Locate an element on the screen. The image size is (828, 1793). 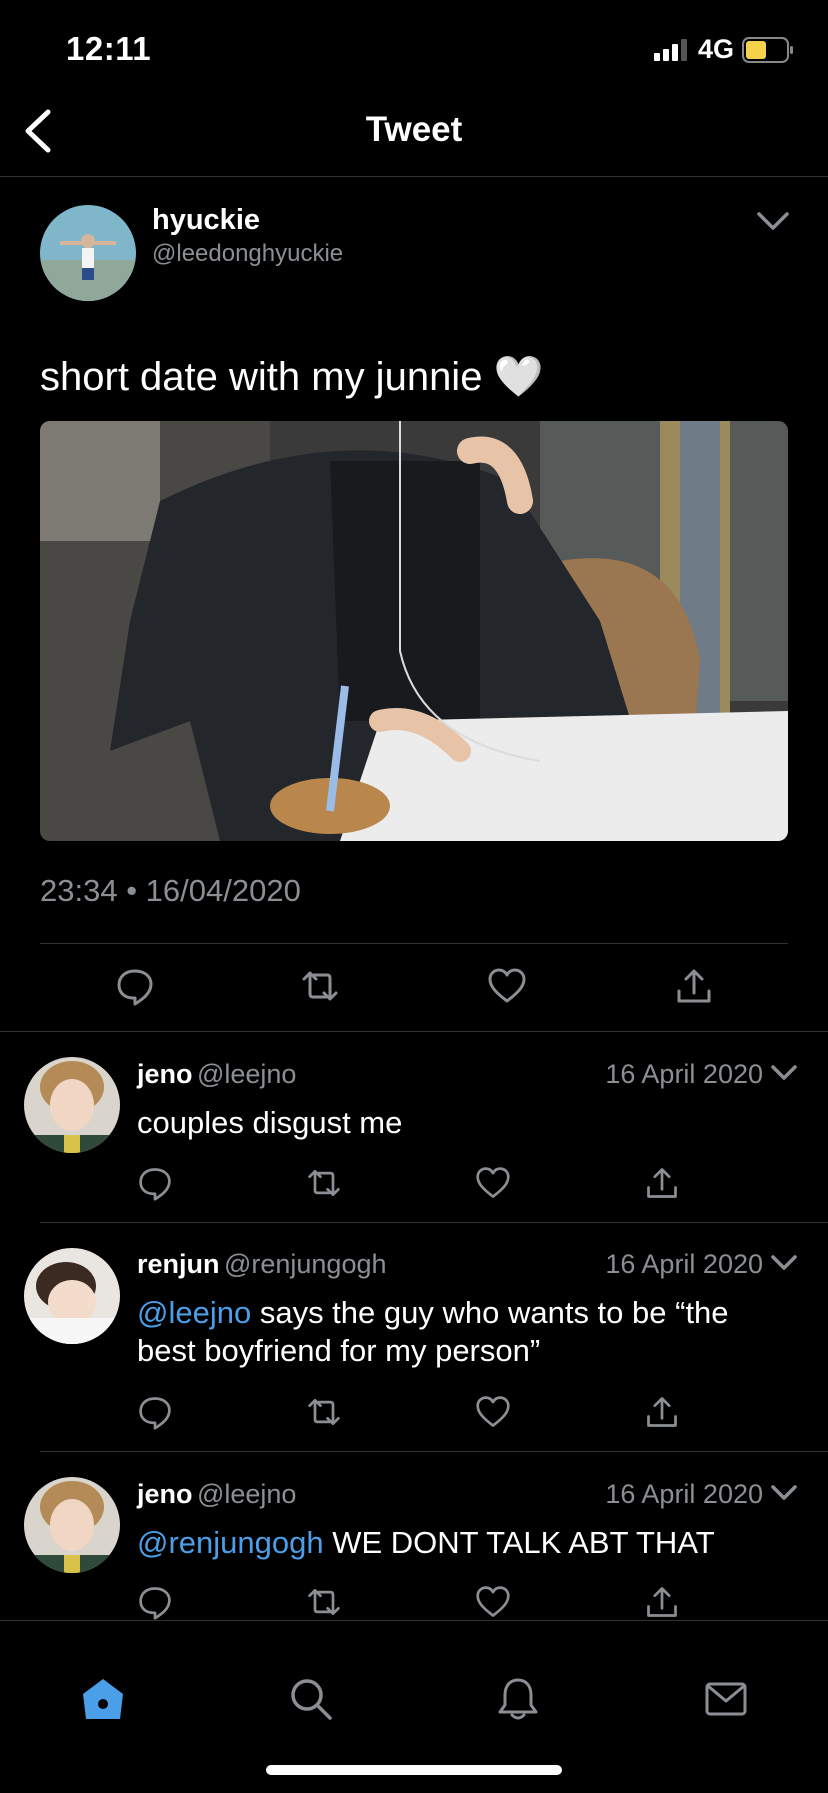
reply-name: renjun is located at coordinates (178, 1264).